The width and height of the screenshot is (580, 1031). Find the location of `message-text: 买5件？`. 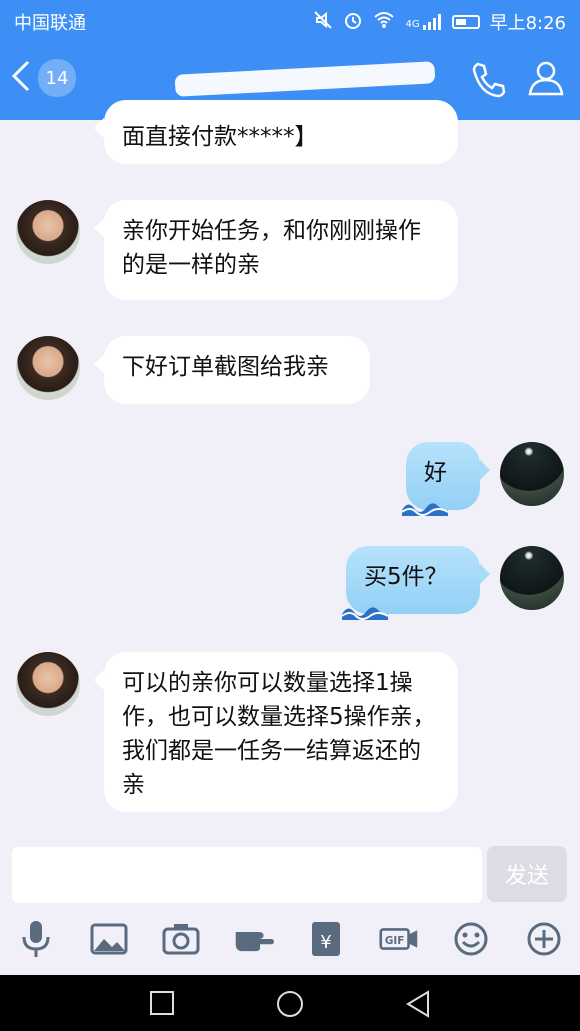

message-text: 买5件？ is located at coordinates (406, 577).